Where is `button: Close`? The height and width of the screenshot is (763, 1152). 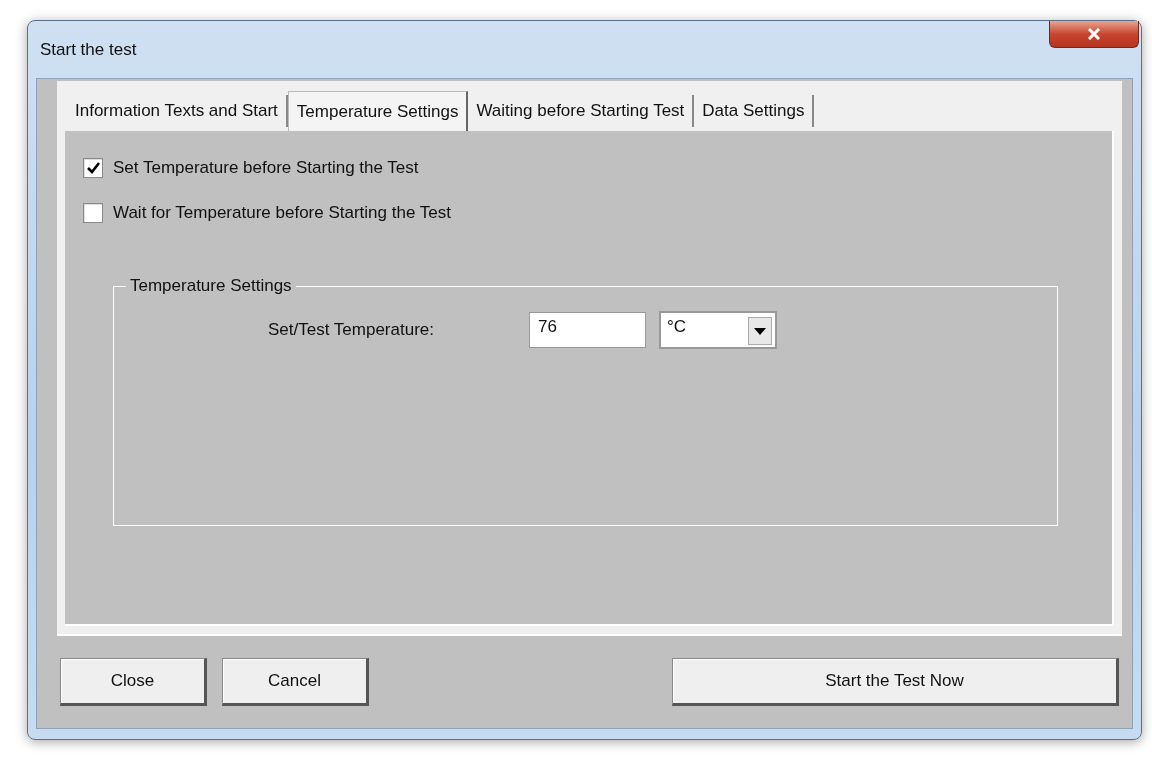 button: Close is located at coordinates (133, 682).